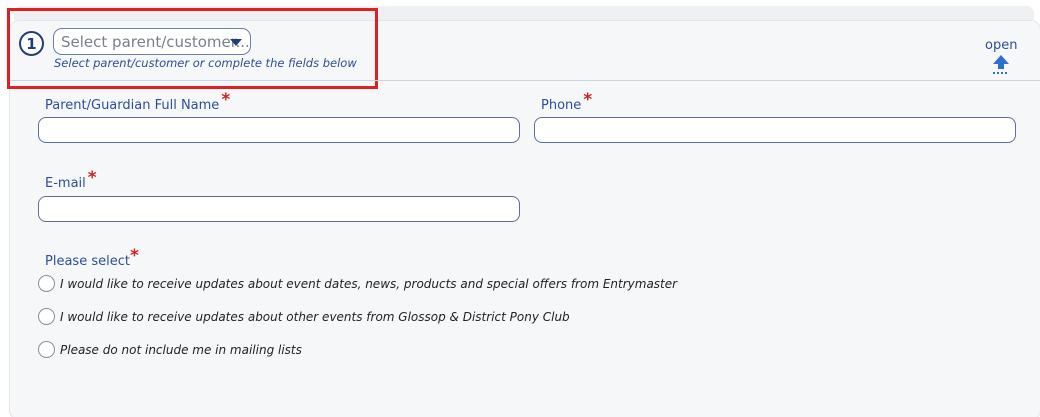  Describe the element at coordinates (87, 261) in the screenshot. I see `mailing-preference-label-text: Please select` at that location.